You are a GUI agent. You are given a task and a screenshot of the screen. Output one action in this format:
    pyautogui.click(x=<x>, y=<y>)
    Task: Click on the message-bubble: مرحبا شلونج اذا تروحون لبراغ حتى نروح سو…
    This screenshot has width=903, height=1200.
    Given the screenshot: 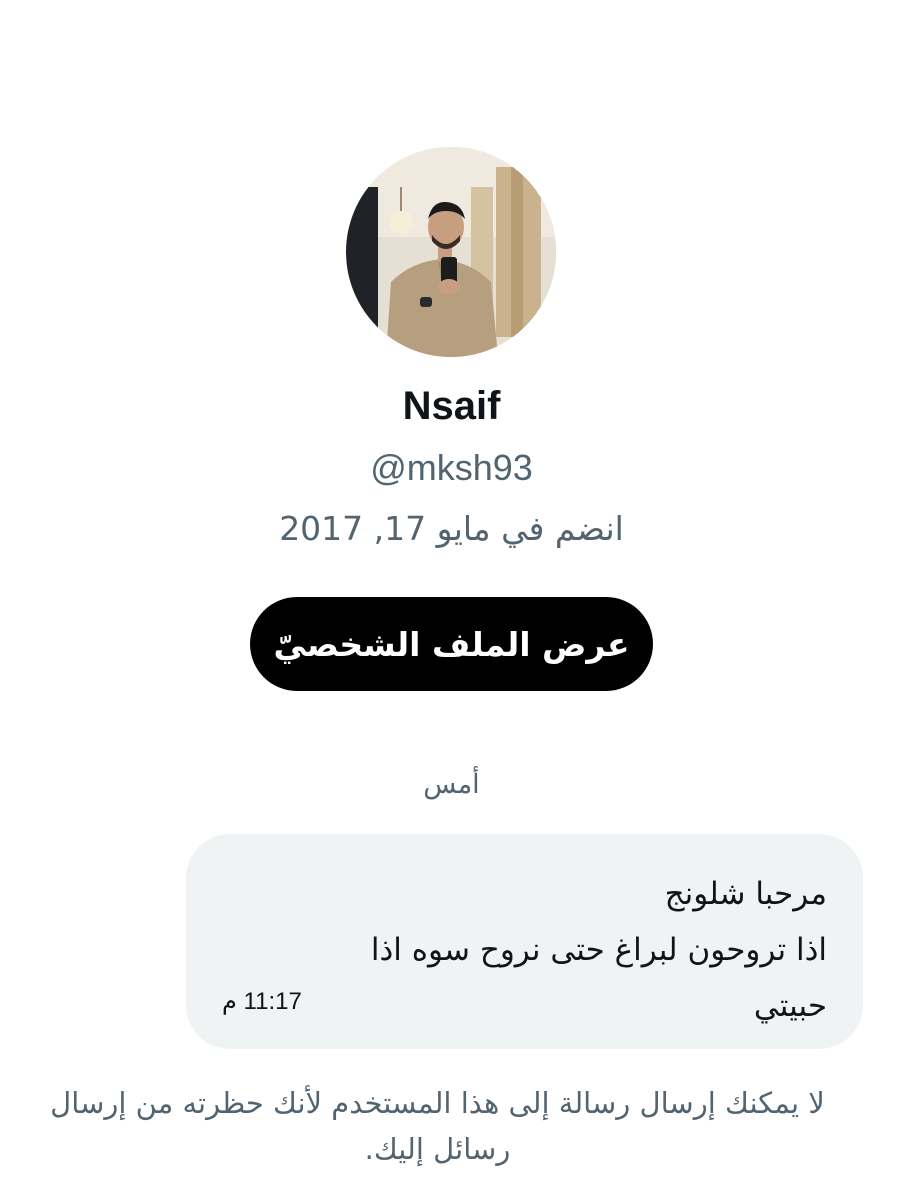 What is the action you would take?
    pyautogui.click(x=524, y=941)
    